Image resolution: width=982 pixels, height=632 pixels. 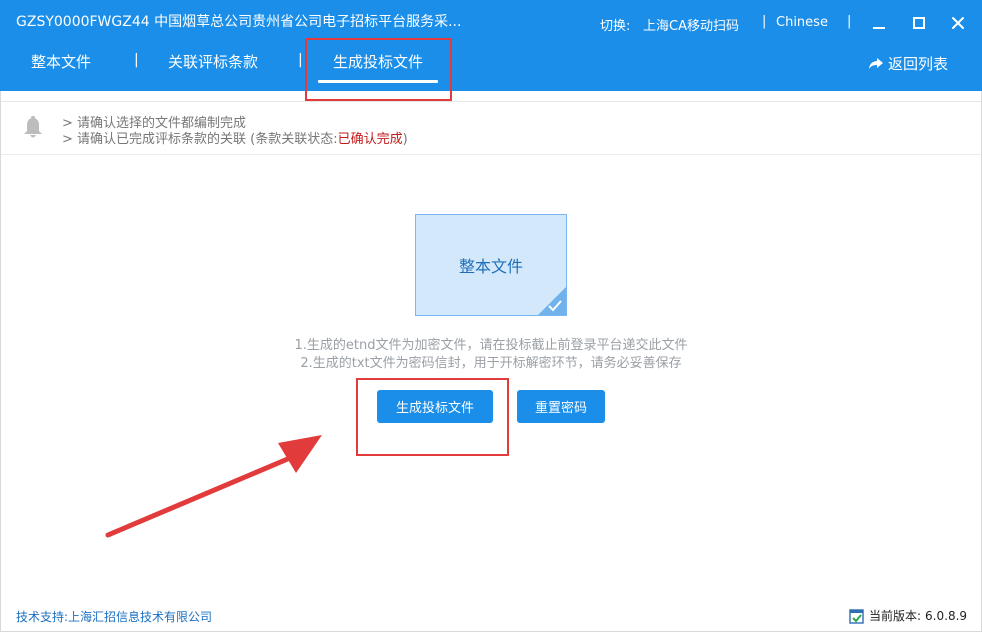 I want to click on version-label: 当前版本:, so click(x=895, y=616).